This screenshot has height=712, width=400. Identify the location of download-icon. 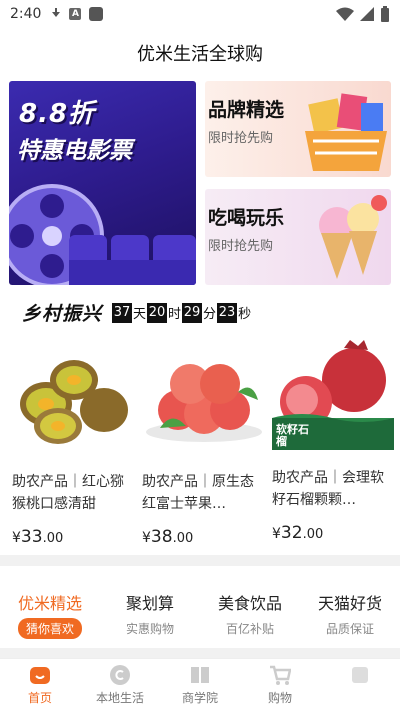
(56, 14).